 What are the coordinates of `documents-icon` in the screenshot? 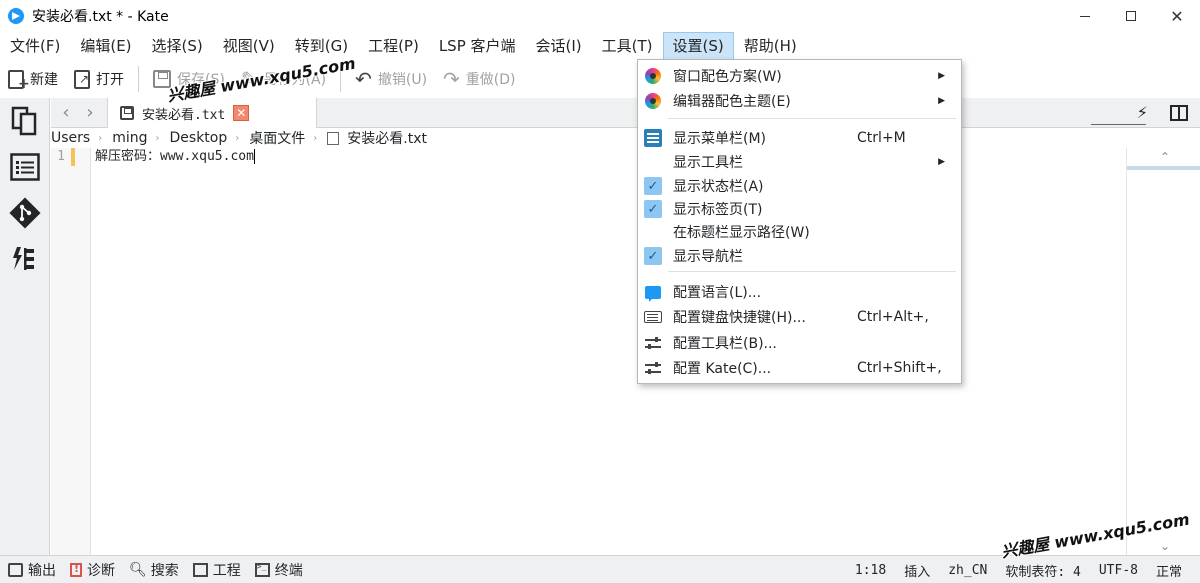 It's located at (24, 121).